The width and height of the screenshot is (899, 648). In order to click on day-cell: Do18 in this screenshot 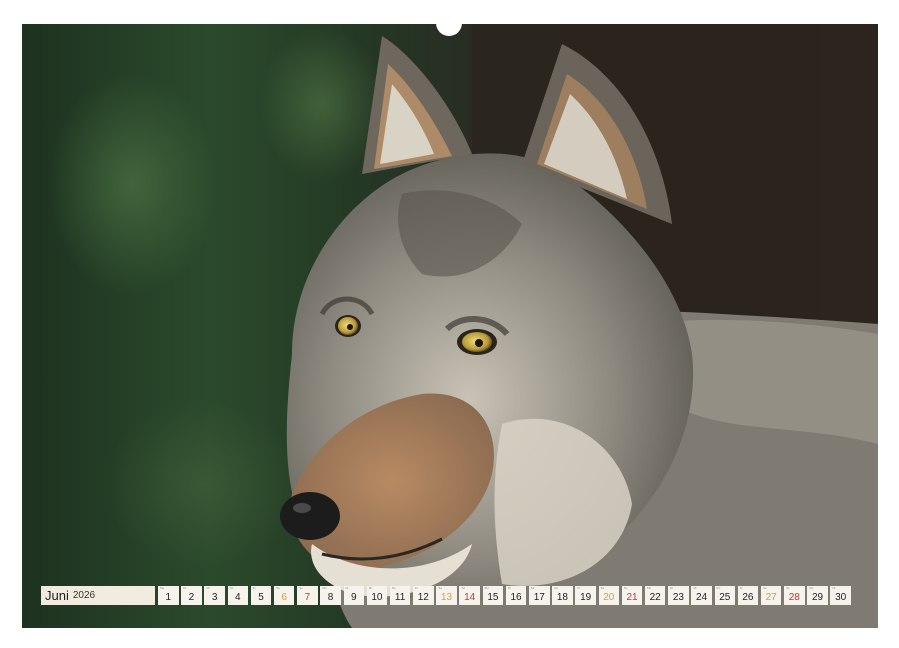, I will do `click(562, 595)`.